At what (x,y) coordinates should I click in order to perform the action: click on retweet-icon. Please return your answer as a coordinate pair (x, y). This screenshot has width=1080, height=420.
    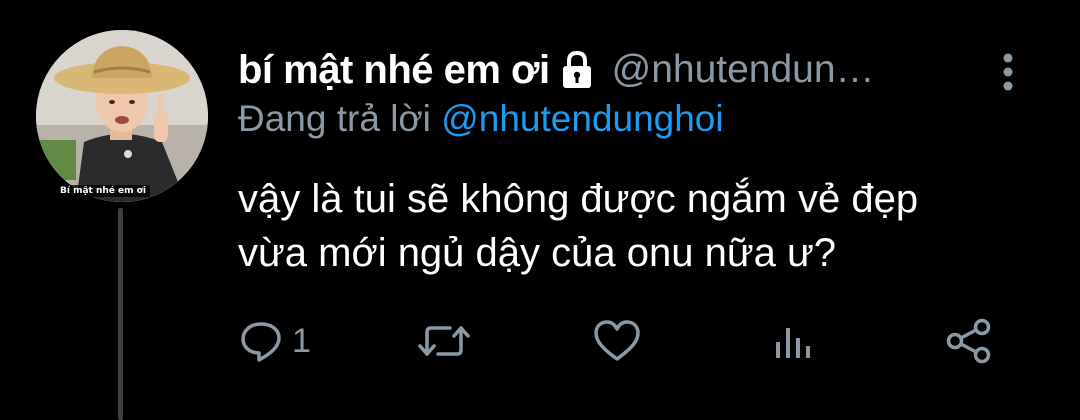
    Looking at the image, I should click on (444, 341).